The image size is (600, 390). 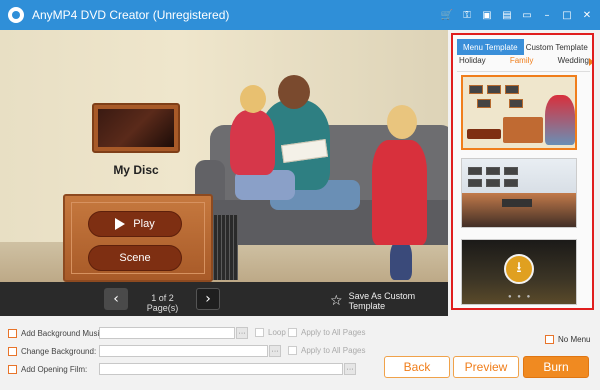 I want to click on opening-film-field, so click(x=221, y=369).